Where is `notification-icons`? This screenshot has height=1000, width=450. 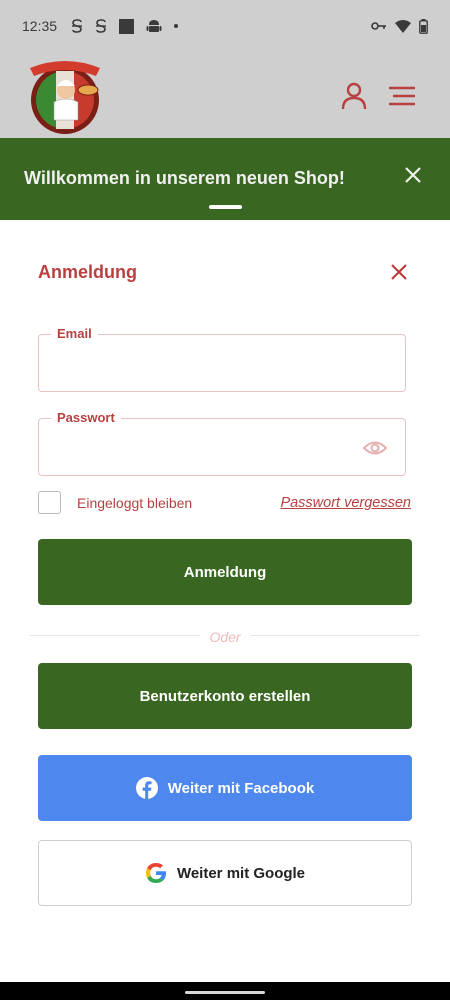 notification-icons is located at coordinates (125, 26).